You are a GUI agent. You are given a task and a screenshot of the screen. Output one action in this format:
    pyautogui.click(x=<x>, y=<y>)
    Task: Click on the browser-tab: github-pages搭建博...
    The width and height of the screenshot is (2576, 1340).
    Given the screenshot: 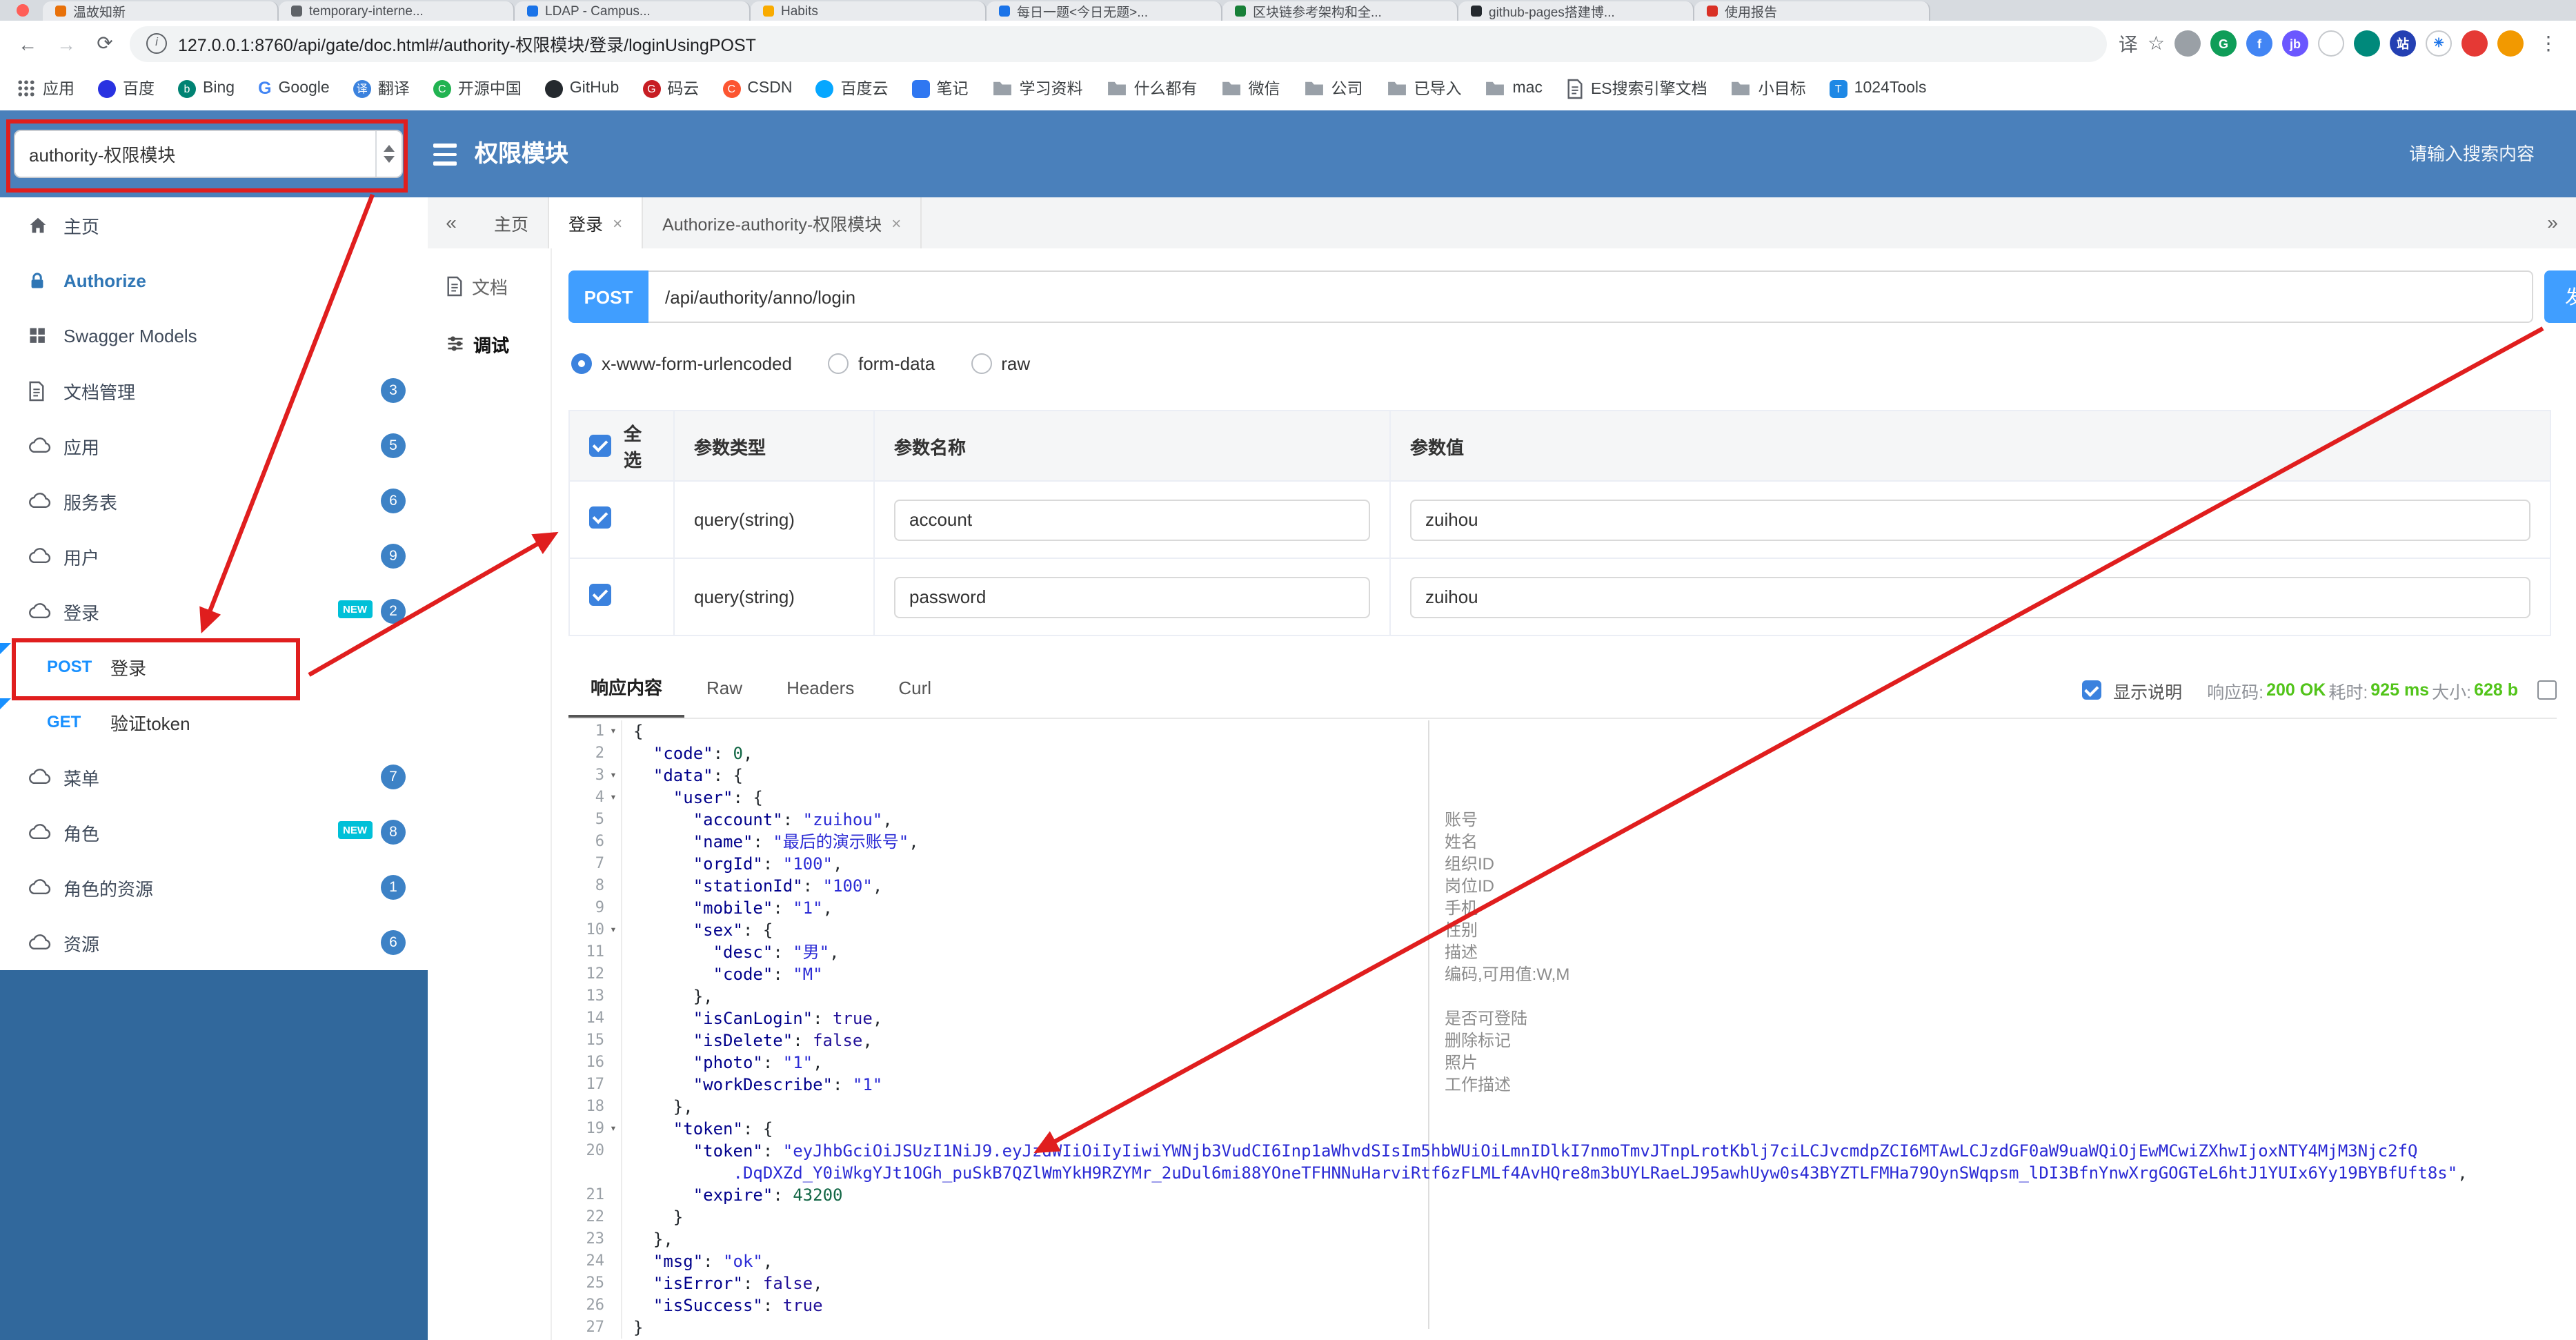 What is the action you would take?
    pyautogui.click(x=1576, y=11)
    